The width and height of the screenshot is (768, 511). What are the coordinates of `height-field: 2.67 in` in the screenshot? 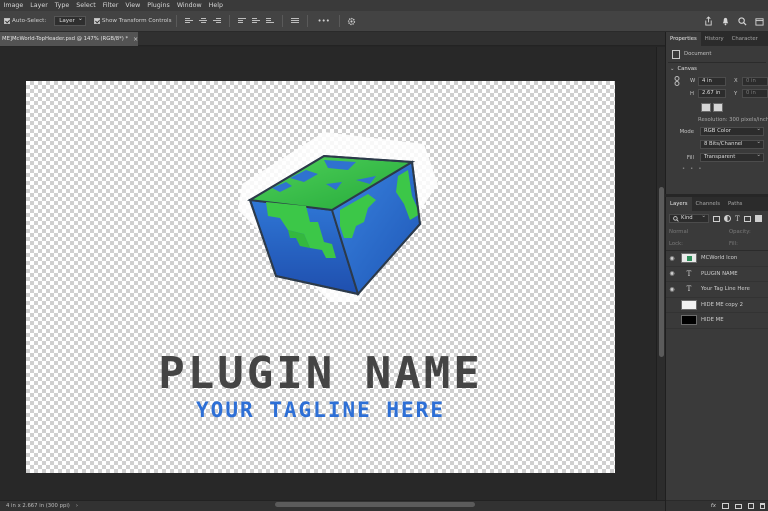 It's located at (712, 93).